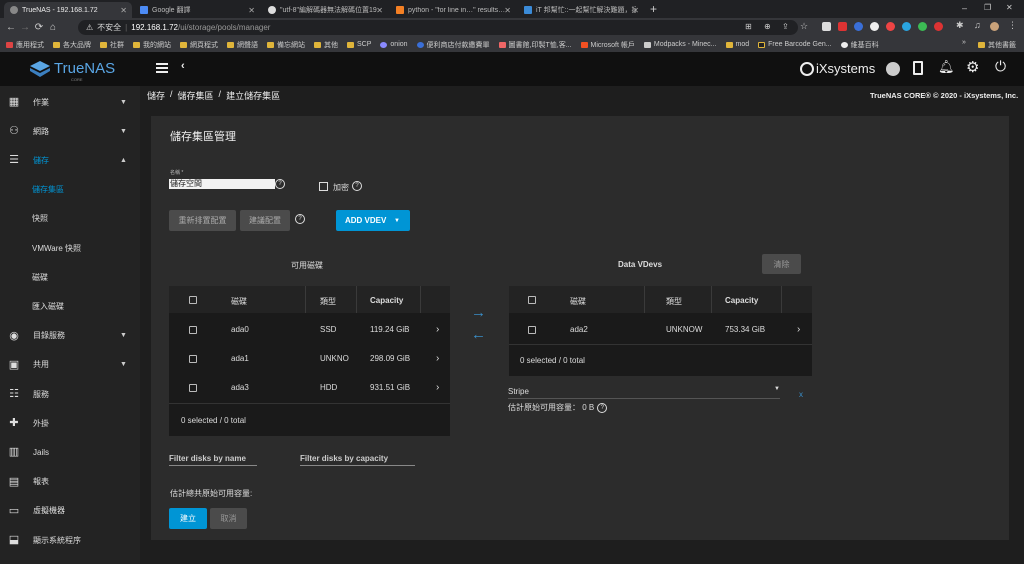 The width and height of the screenshot is (1024, 564). I want to click on profile-avatar-icon, so click(994, 26).